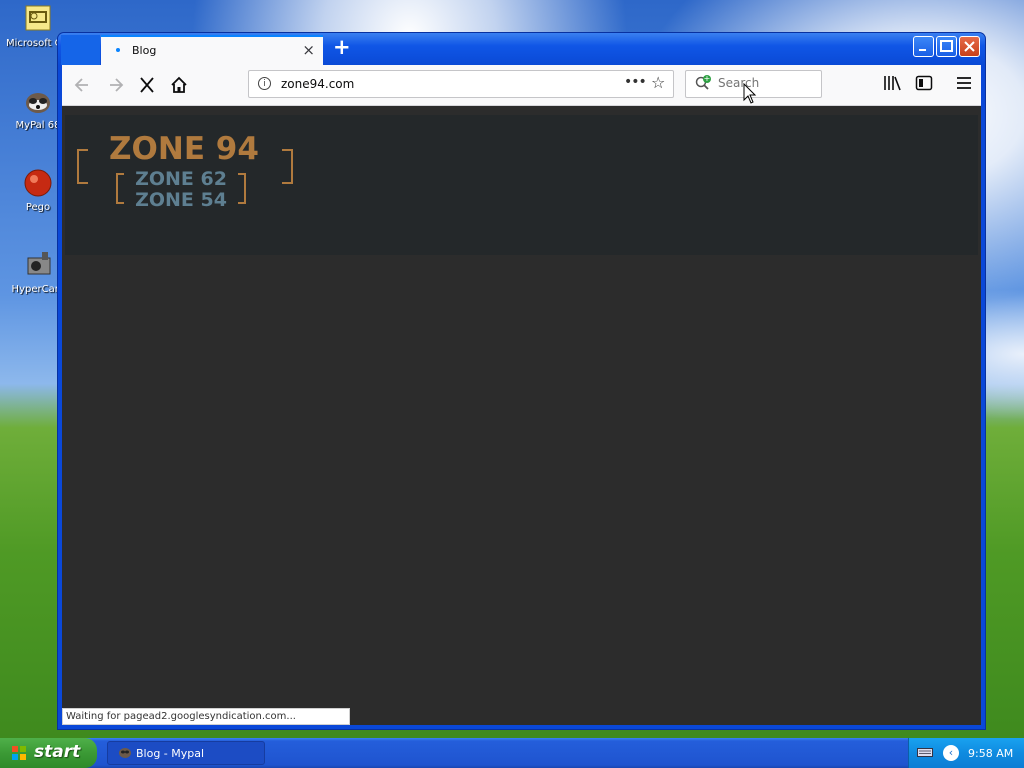 This screenshot has width=1024, height=768. What do you see at coordinates (317, 84) in the screenshot?
I see `url-text: zone94.com` at bounding box center [317, 84].